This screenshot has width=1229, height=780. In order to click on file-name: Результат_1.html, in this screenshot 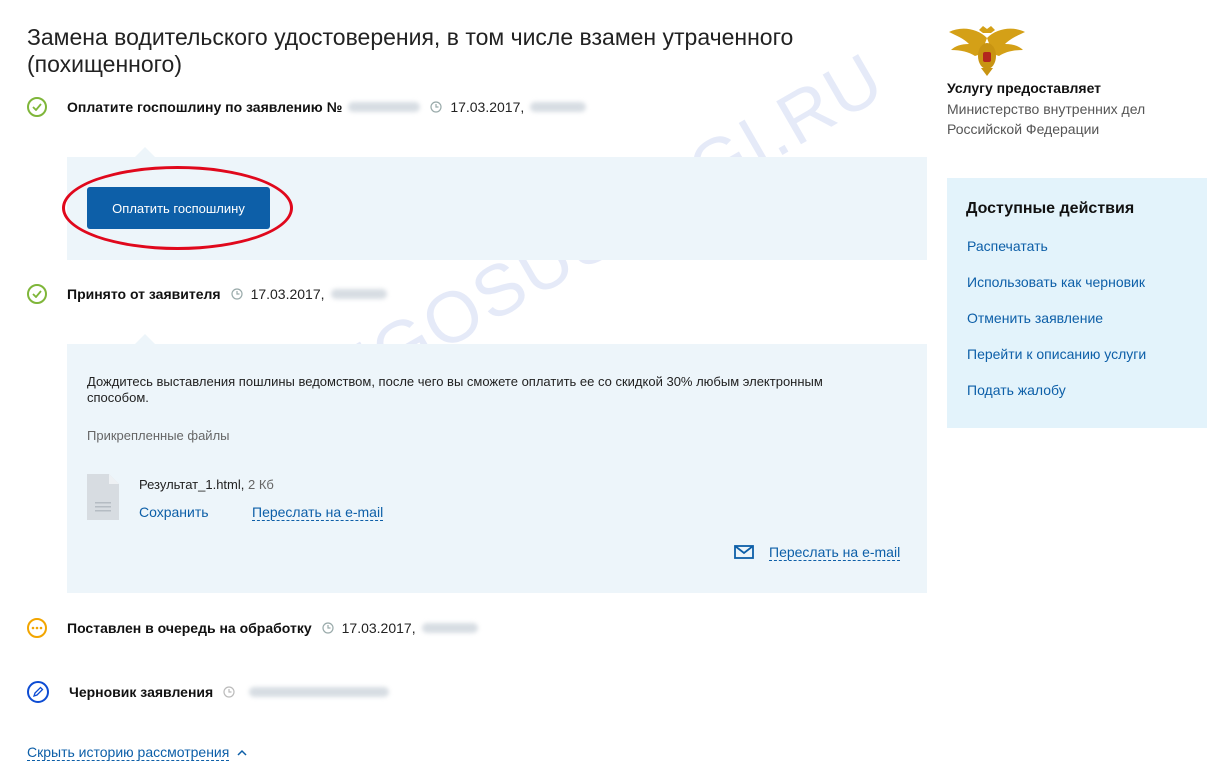, I will do `click(192, 484)`.